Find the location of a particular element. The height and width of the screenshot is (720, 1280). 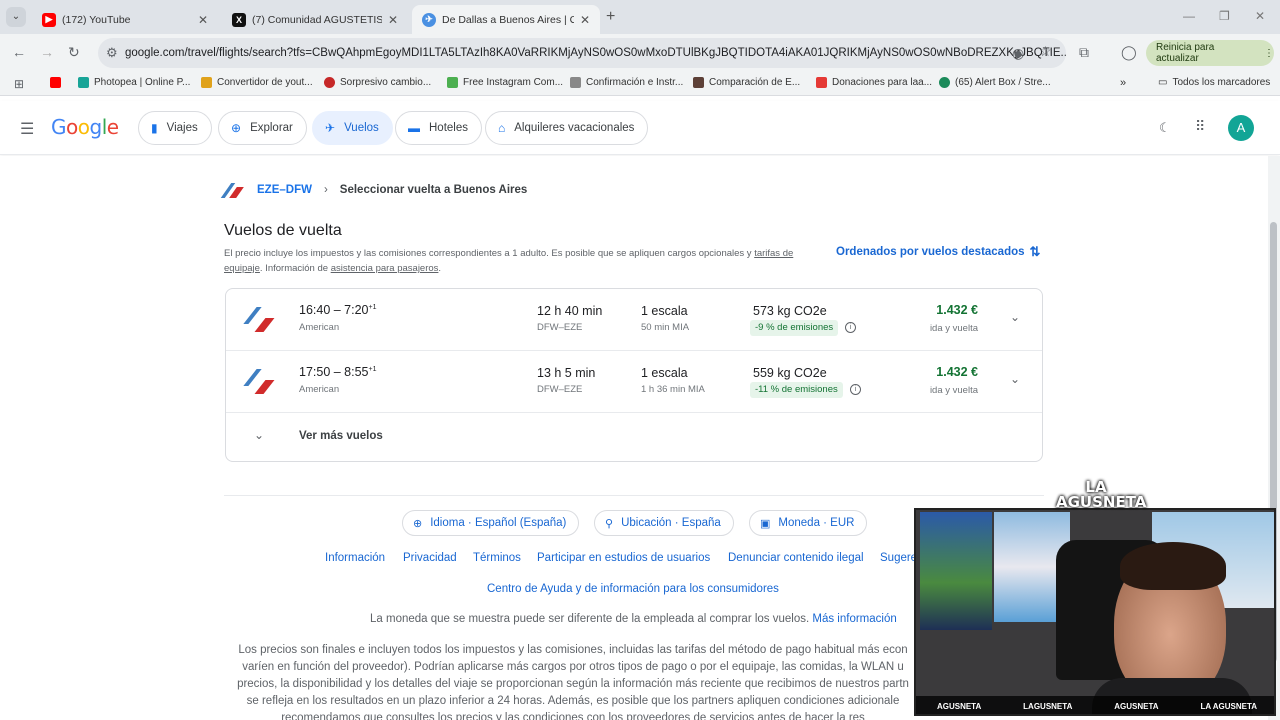

nav-hoteles: ▬ Hoteles is located at coordinates (438, 128).